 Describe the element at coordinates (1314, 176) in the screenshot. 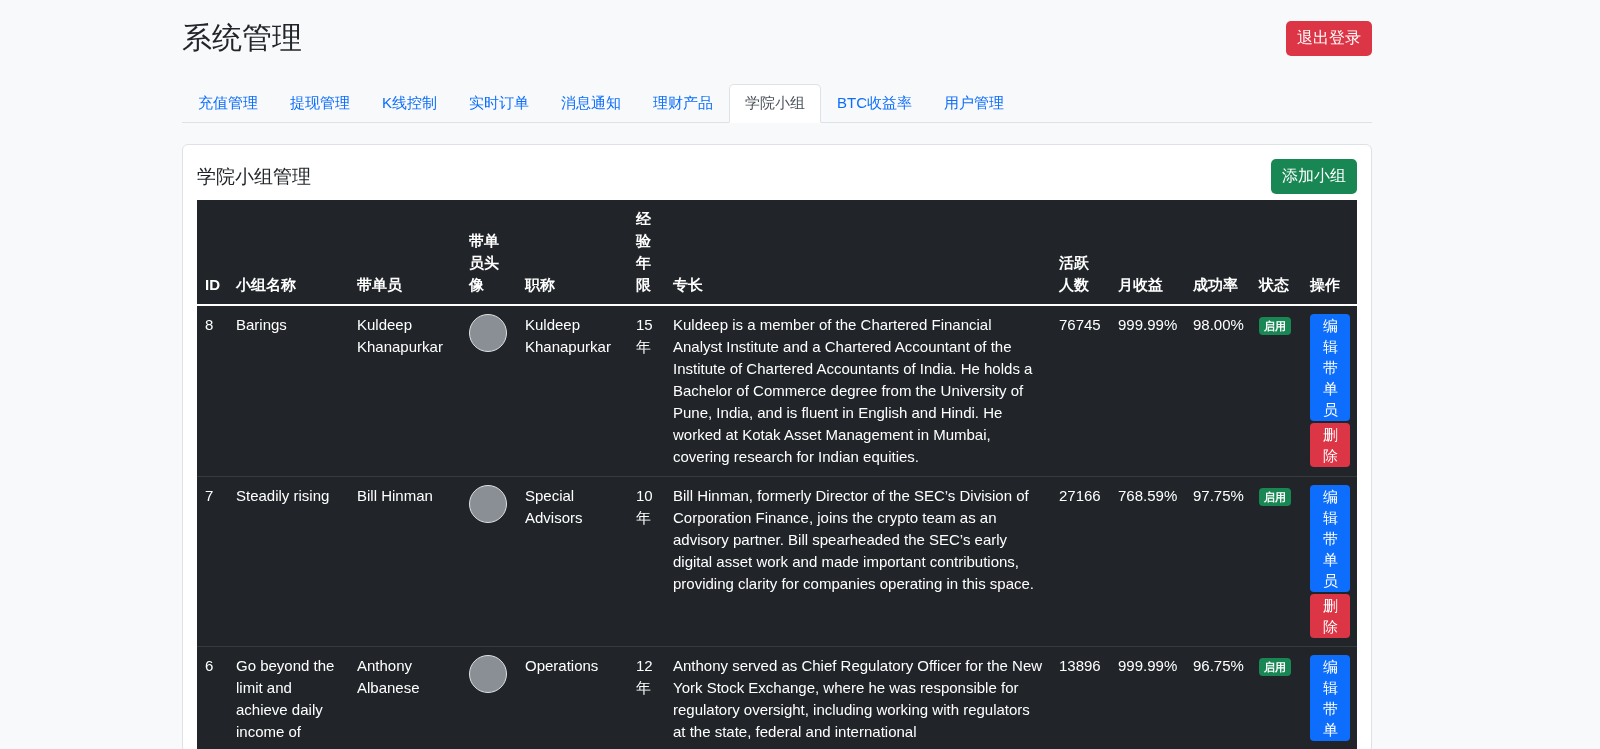

I see `add-group-button: 添加小组` at that location.